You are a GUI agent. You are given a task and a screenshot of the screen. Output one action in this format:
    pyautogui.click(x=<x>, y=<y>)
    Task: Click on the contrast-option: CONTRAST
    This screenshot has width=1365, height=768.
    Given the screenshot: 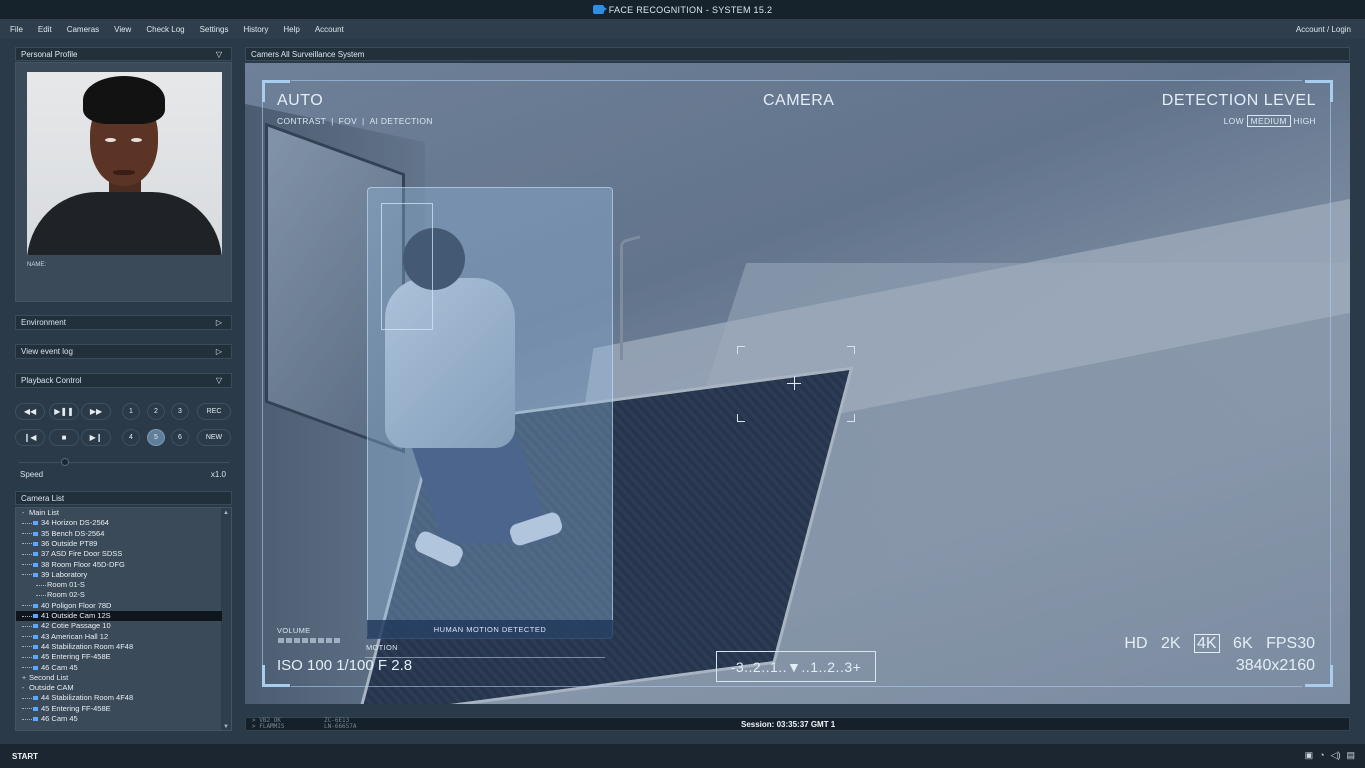 What is the action you would take?
    pyautogui.click(x=301, y=121)
    